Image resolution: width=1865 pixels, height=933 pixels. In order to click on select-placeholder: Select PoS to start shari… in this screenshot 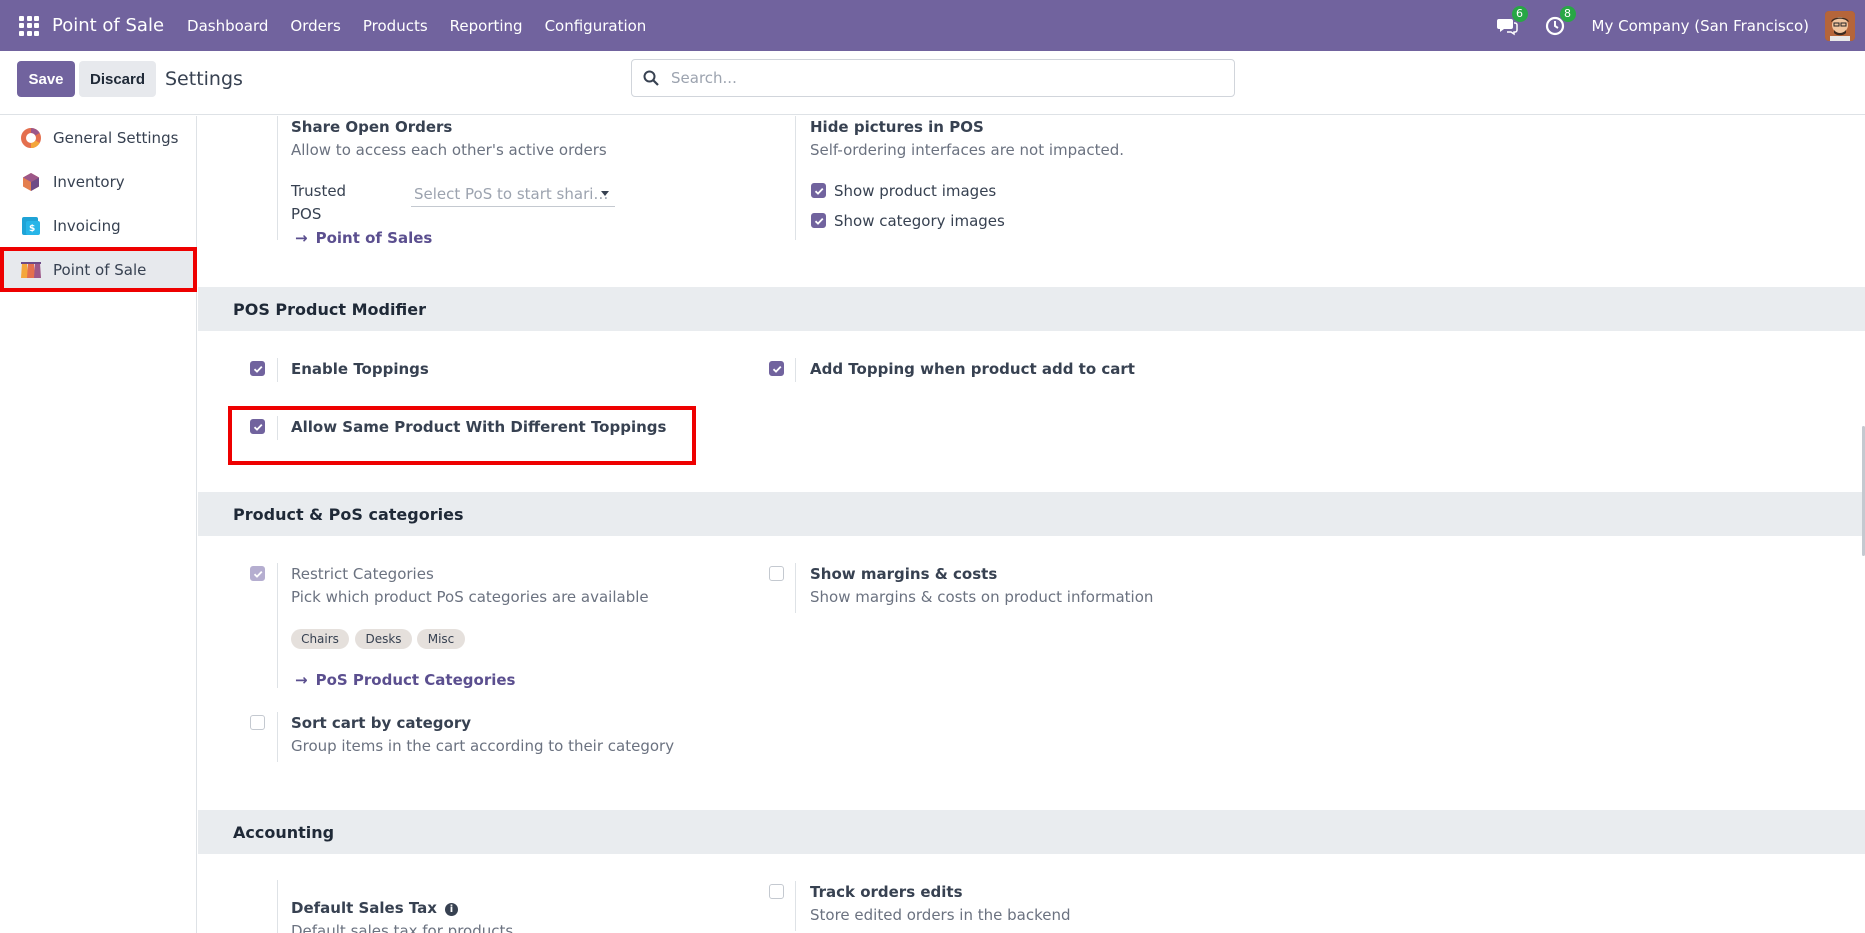, I will do `click(511, 193)`.